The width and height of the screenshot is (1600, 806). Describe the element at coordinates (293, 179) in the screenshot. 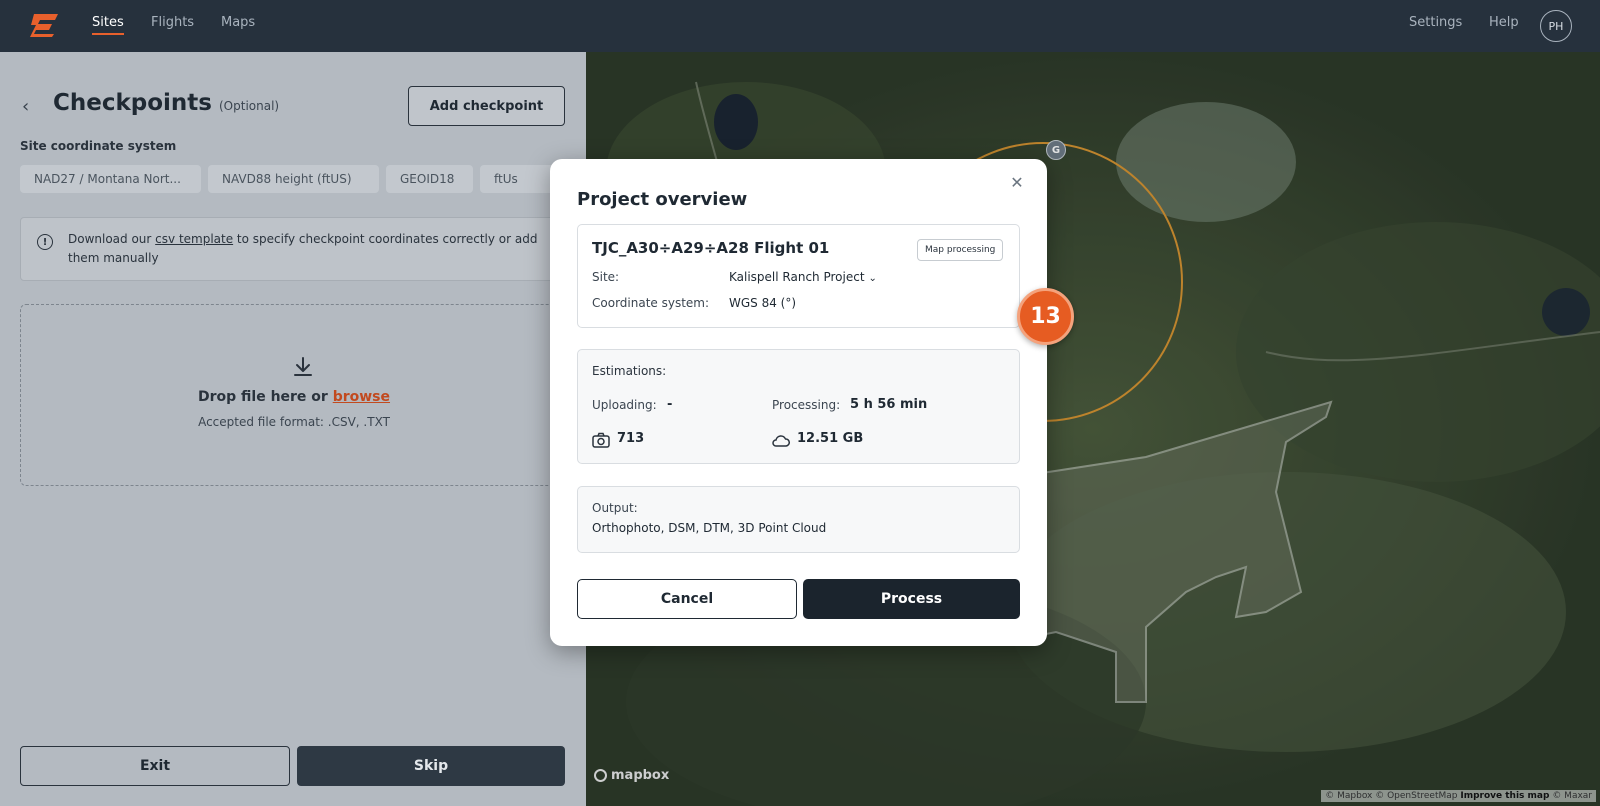

I see `coordinate-chip-vertical: NAVD88 height (ftUS)` at that location.